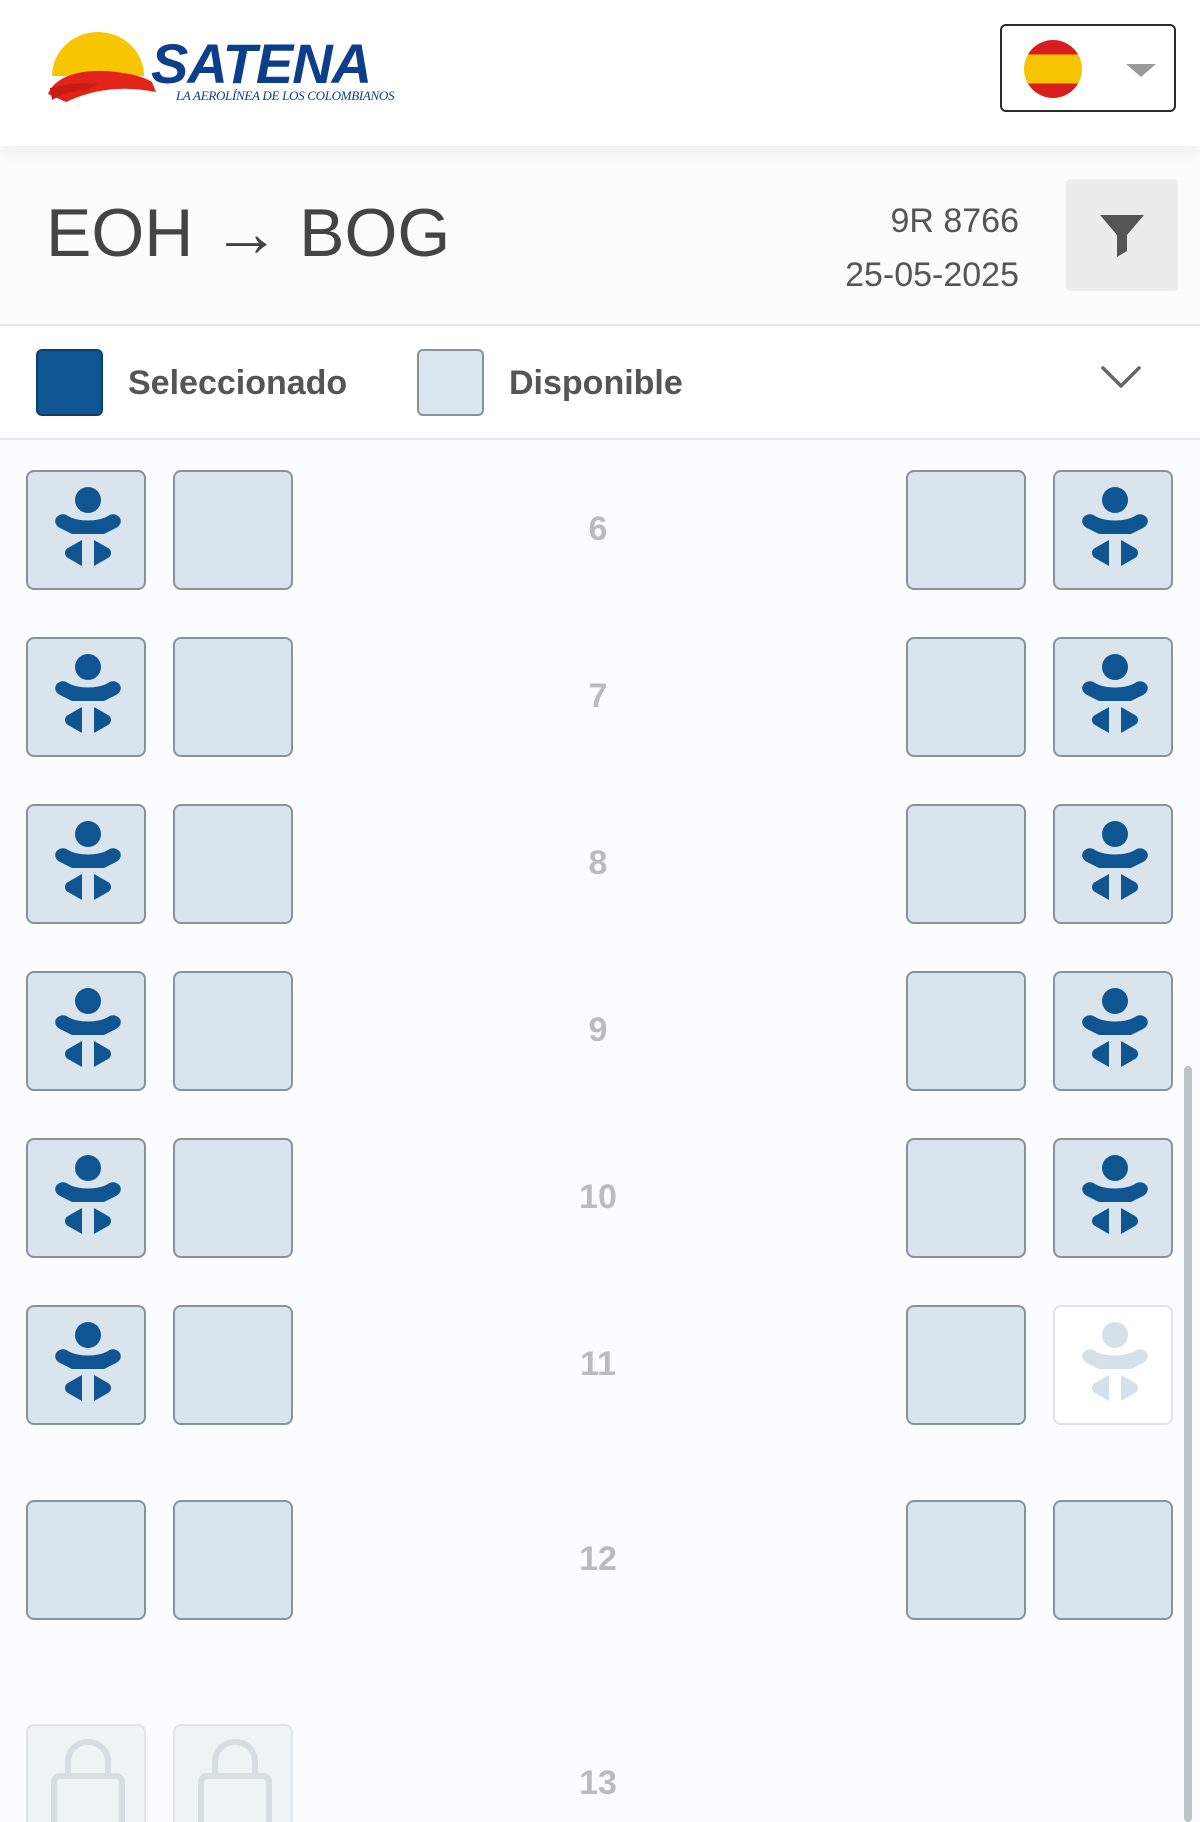  Describe the element at coordinates (596, 383) in the screenshot. I see `legend-available-label: Disponible` at that location.